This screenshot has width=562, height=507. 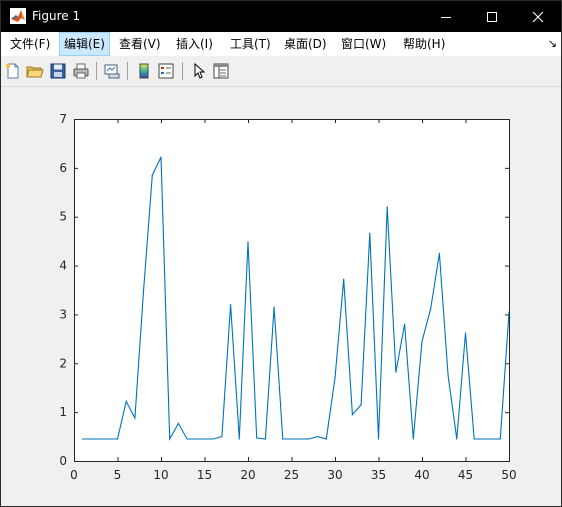 I want to click on y-tick-label: 5, so click(x=63, y=217).